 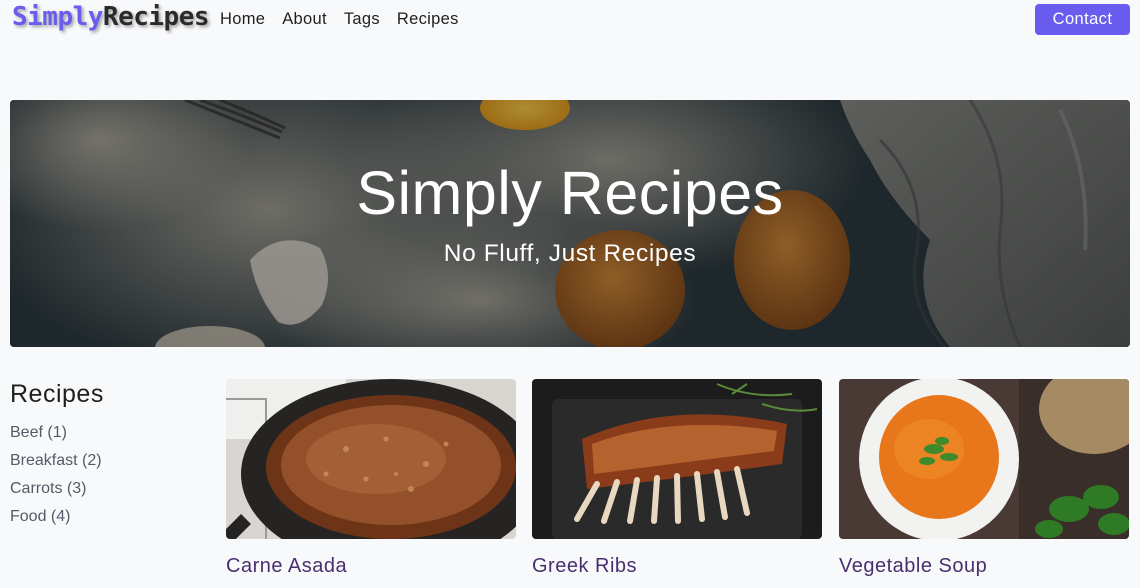 What do you see at coordinates (57, 394) in the screenshot?
I see `sidebar-title: Recipes` at bounding box center [57, 394].